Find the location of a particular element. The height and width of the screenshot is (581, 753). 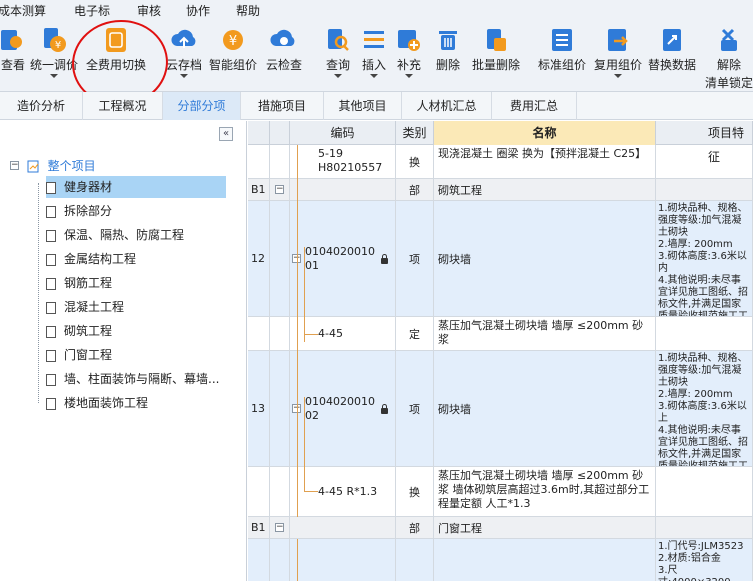

tree-item-doors-windows: 门窗工程 is located at coordinates (79, 355).